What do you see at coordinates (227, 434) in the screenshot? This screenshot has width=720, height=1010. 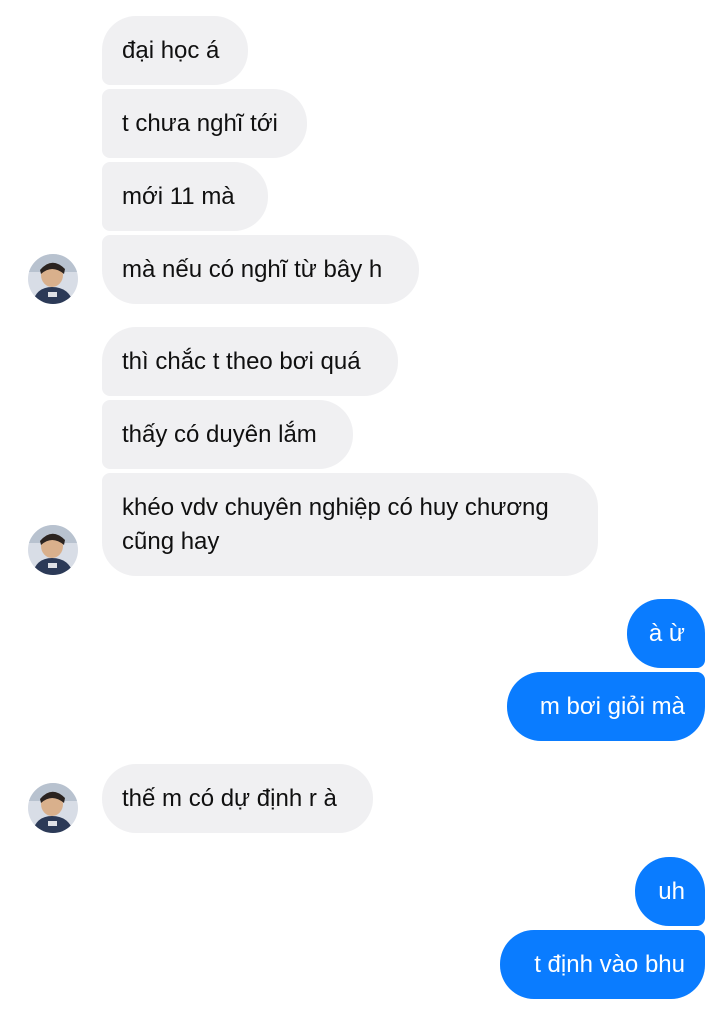 I see `incoming-message: thấy có duyên lắm` at bounding box center [227, 434].